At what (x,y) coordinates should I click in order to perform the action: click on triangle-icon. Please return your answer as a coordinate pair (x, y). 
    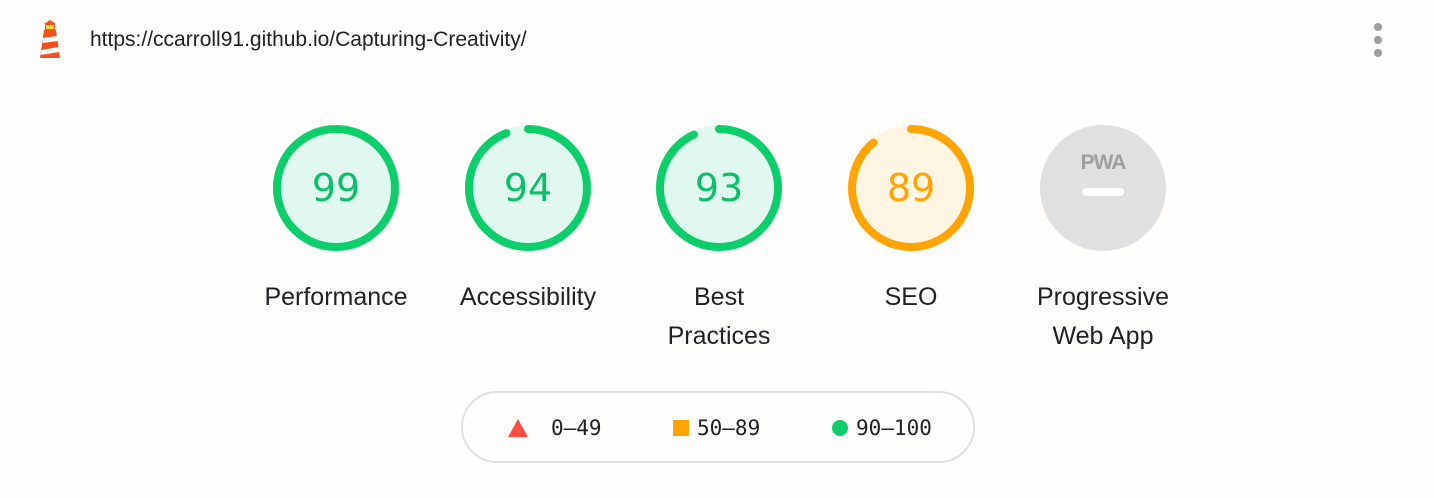
    Looking at the image, I should click on (518, 428).